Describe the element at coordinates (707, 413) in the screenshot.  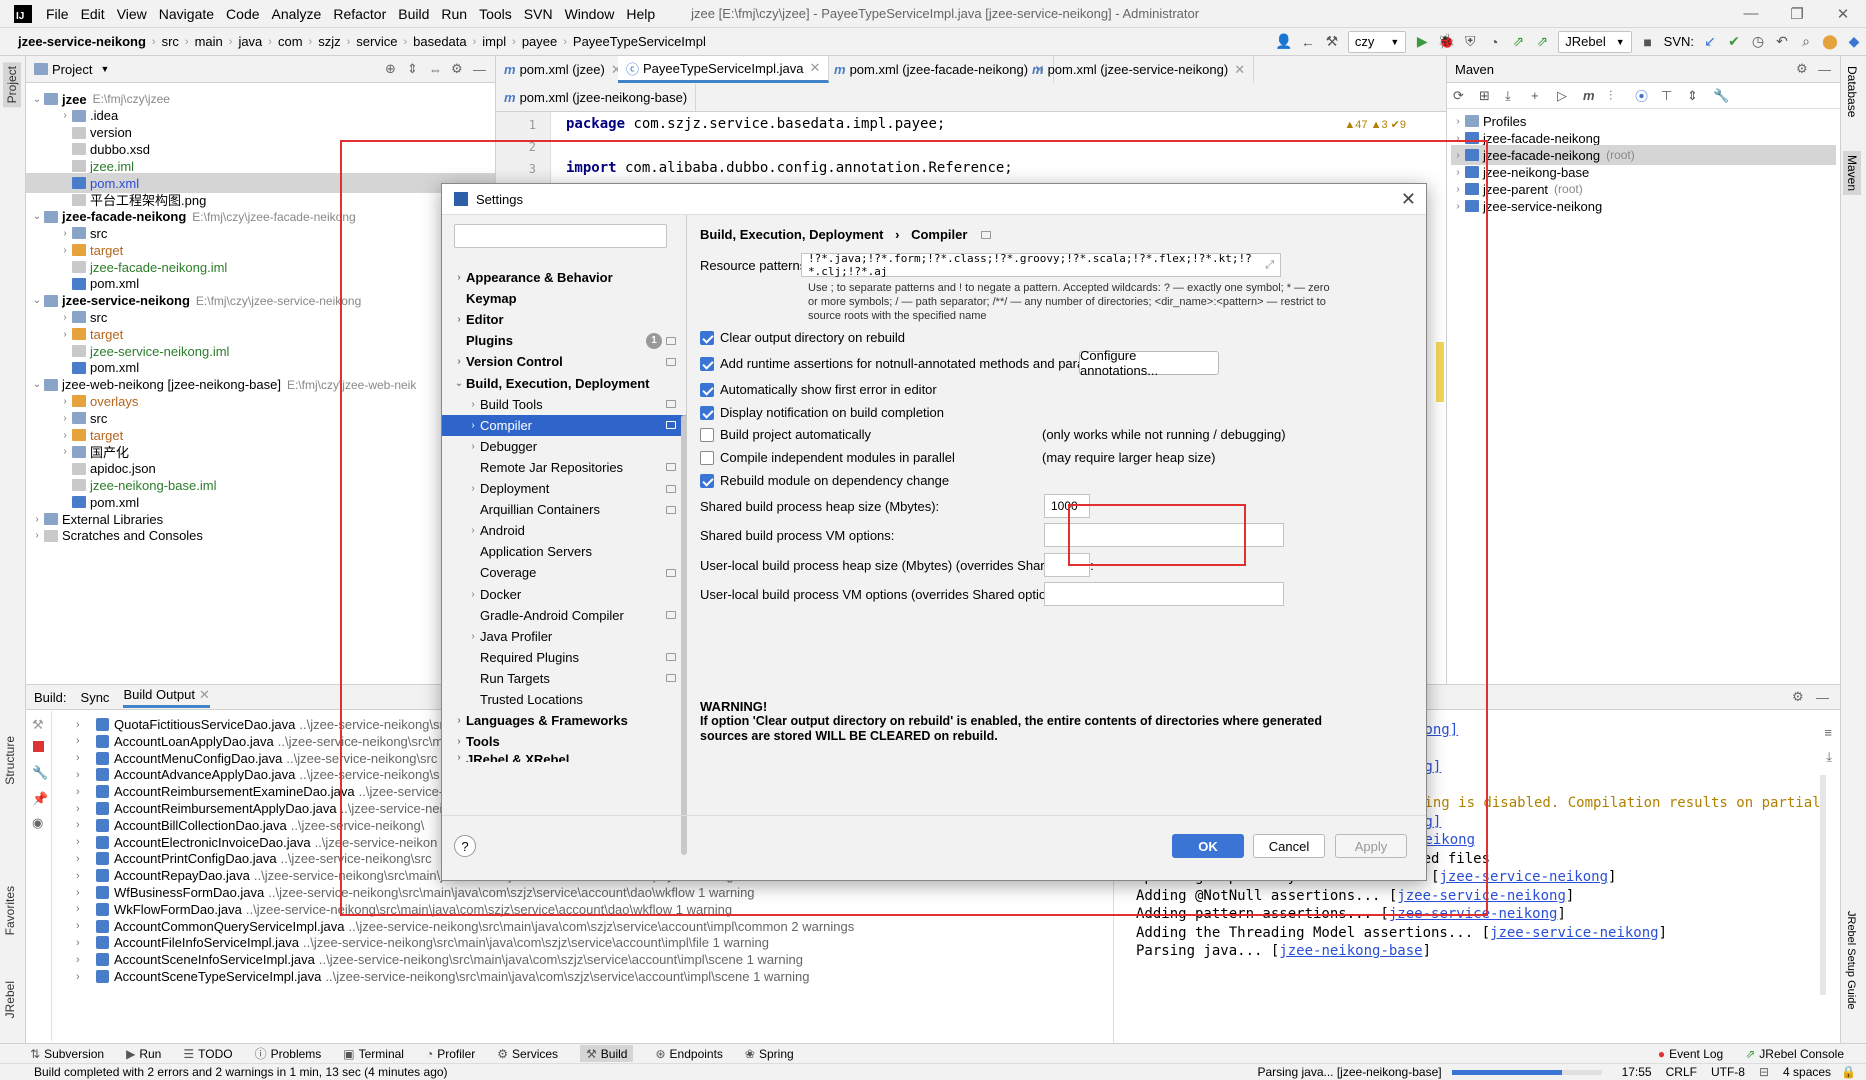
I see `build-notification-checkbox` at that location.